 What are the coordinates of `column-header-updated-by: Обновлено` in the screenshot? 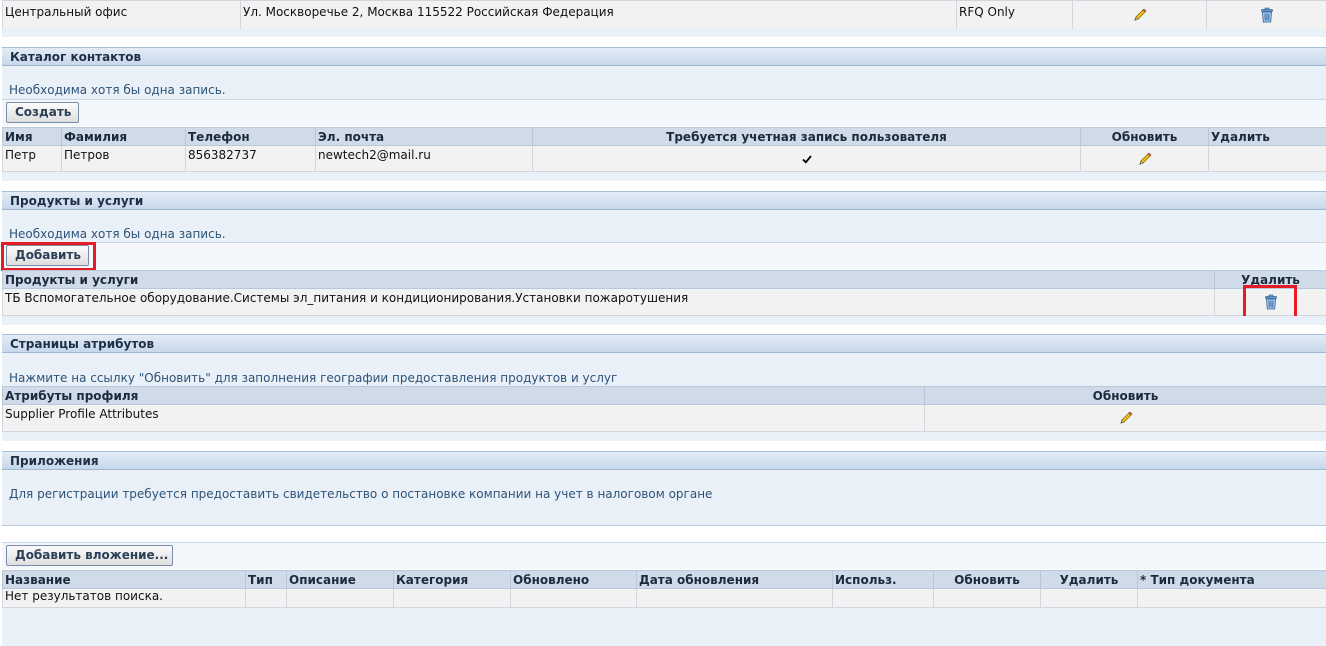 It's located at (573, 579).